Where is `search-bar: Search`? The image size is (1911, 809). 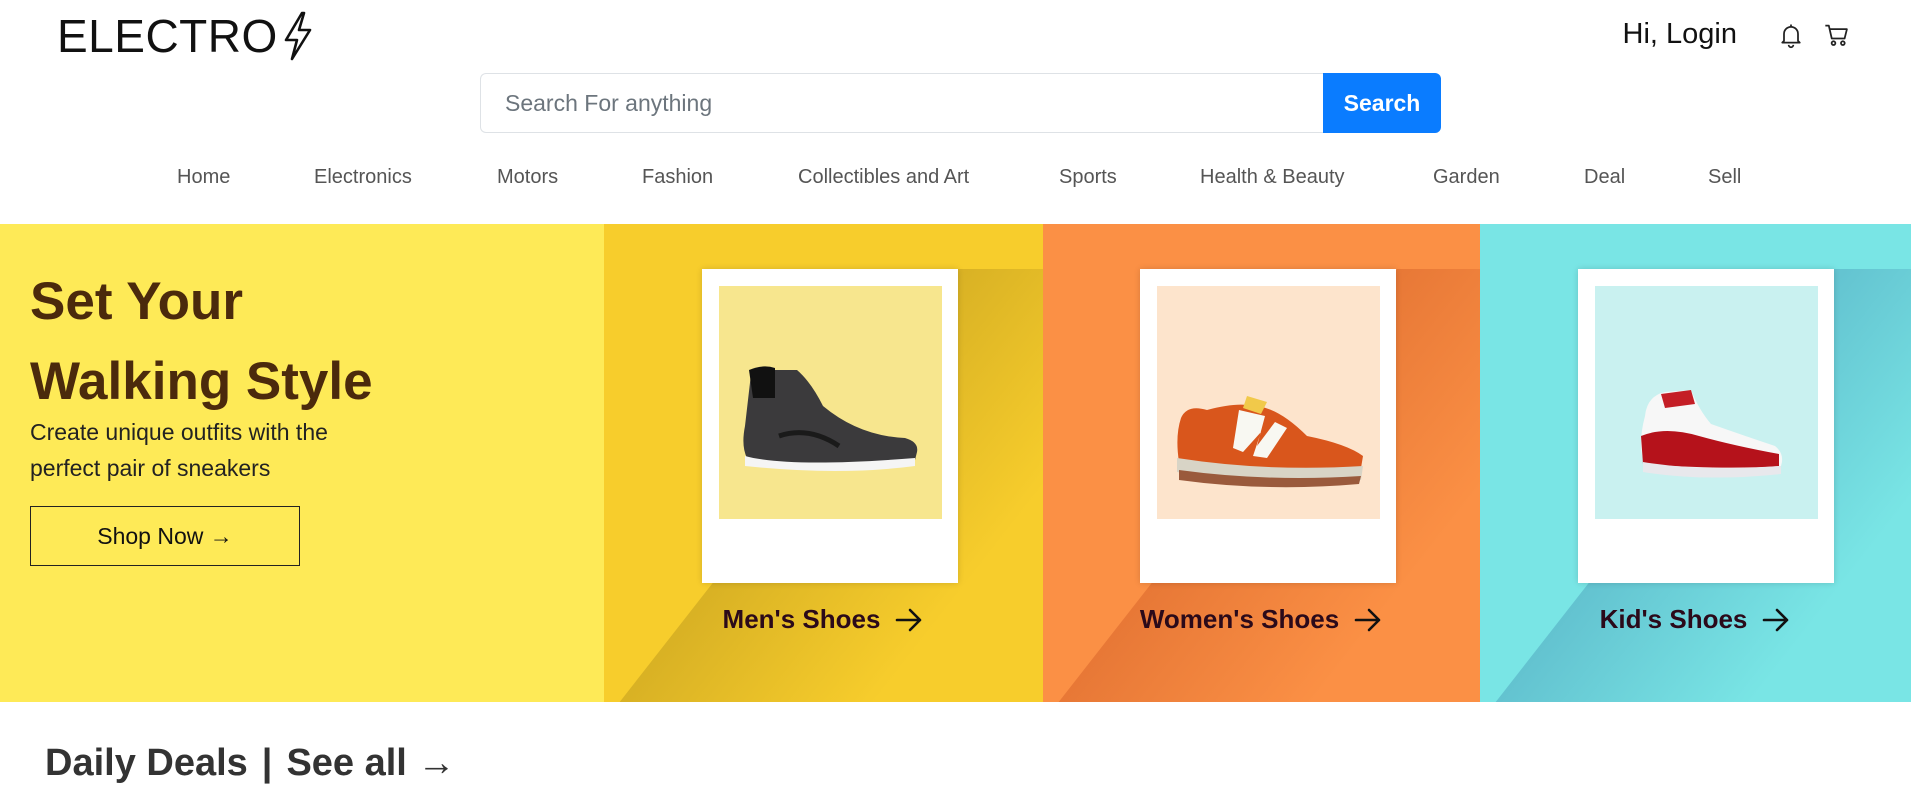
search-bar: Search is located at coordinates (960, 103).